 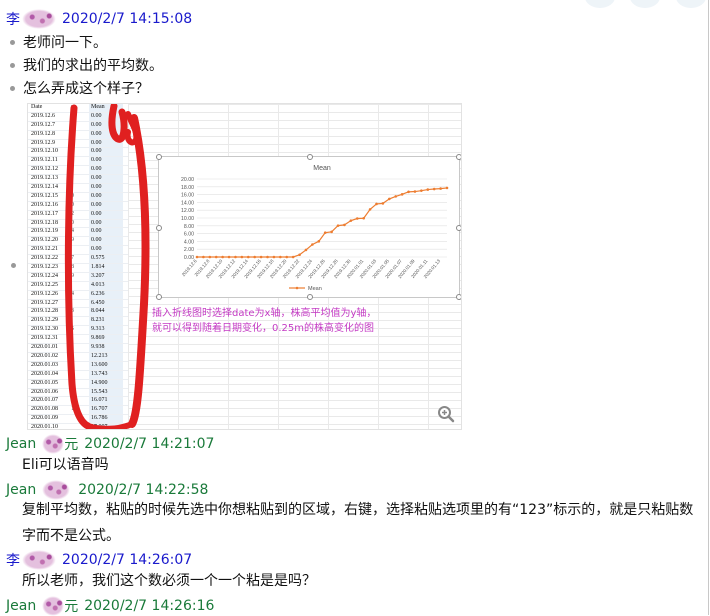 I want to click on zoom-in-icon, so click(x=446, y=414).